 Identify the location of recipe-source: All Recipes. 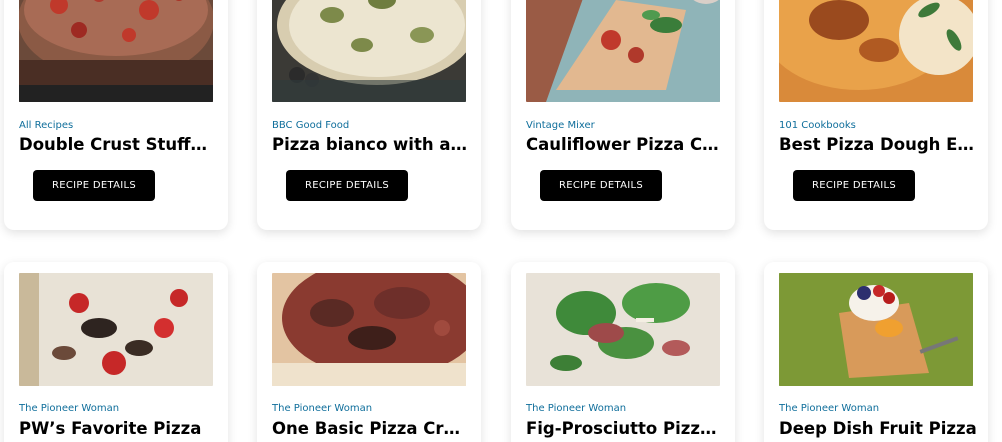
(46, 125).